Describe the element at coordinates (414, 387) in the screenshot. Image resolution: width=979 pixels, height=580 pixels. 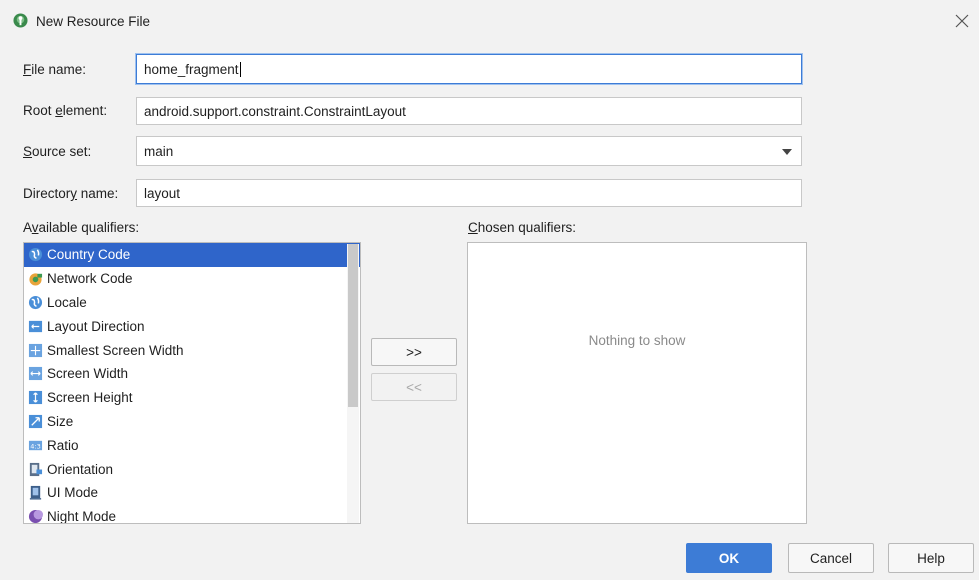
I see `remove-qualifier-button: <<` at that location.